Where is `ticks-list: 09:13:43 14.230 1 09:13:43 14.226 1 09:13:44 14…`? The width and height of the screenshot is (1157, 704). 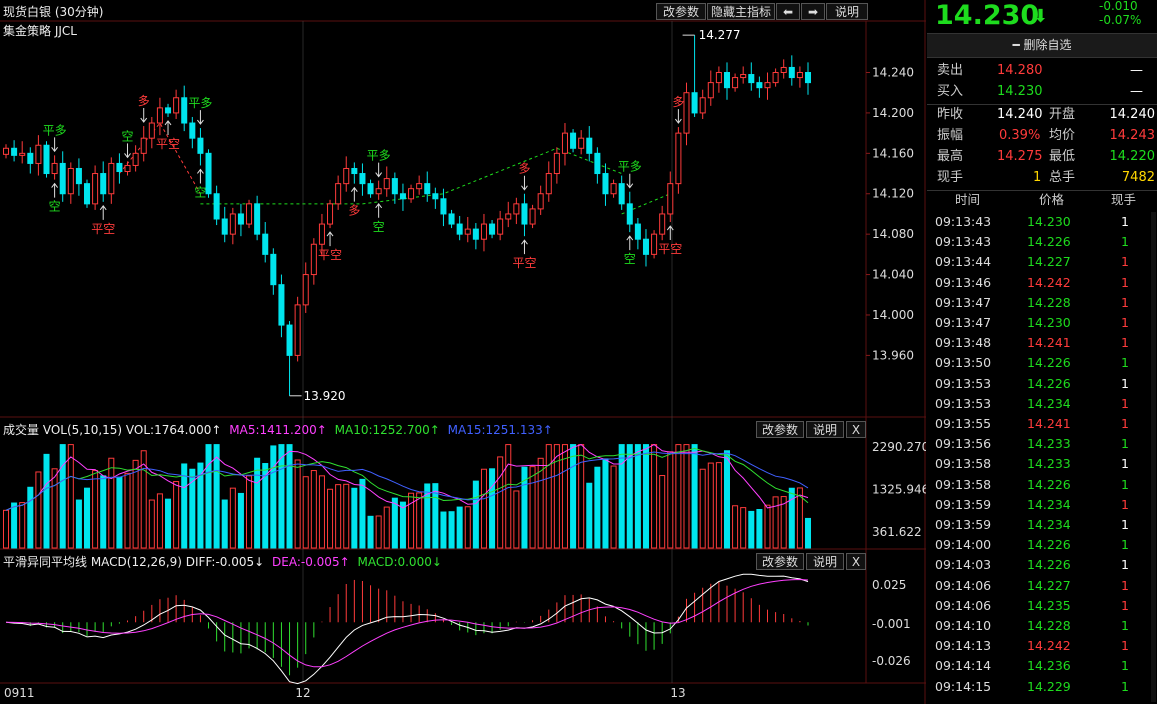 ticks-list: 09:13:43 14.230 1 09:13:43 14.226 1 09:13:44 14… is located at coordinates (1042, 458).